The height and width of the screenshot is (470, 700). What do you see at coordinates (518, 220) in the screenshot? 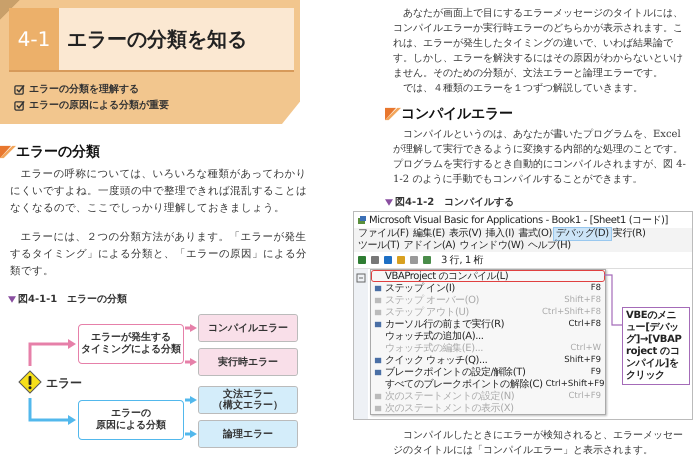
I see `window-title: Microsoft Visual Basic for Applications - Book1 - [Sheet1 (コード)]` at bounding box center [518, 220].